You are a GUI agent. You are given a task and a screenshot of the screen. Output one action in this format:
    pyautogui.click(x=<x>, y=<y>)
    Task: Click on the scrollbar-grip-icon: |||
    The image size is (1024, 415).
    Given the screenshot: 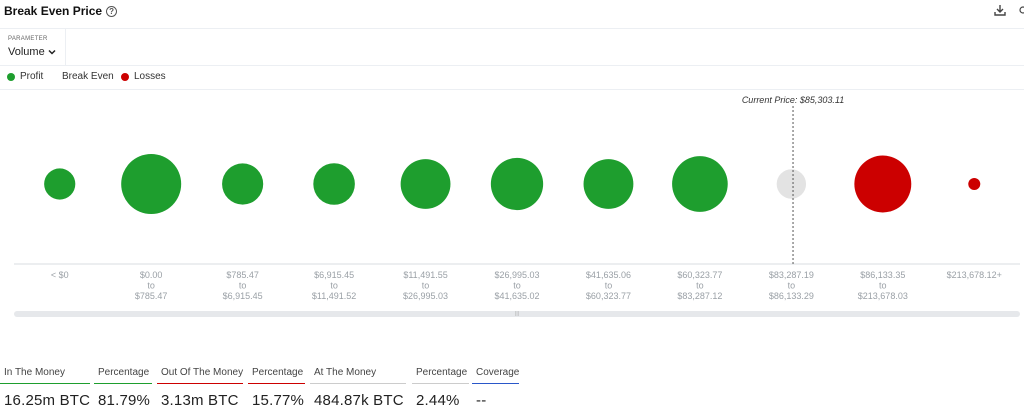 What is the action you would take?
    pyautogui.click(x=517, y=314)
    